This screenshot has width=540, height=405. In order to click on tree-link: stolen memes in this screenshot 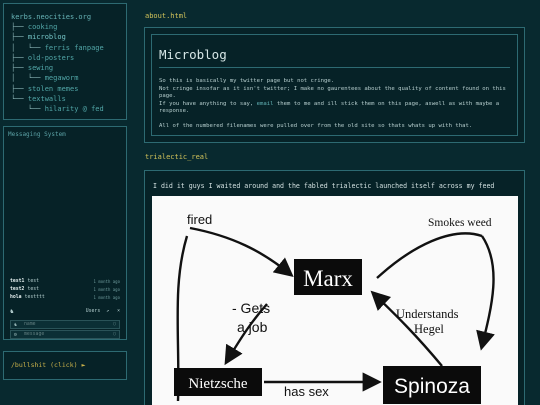, I will do `click(53, 89)`.